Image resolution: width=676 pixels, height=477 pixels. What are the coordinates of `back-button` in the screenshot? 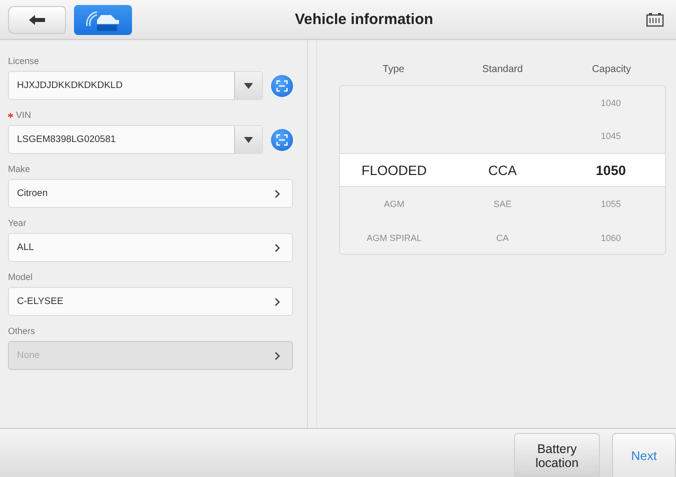 It's located at (37, 20).